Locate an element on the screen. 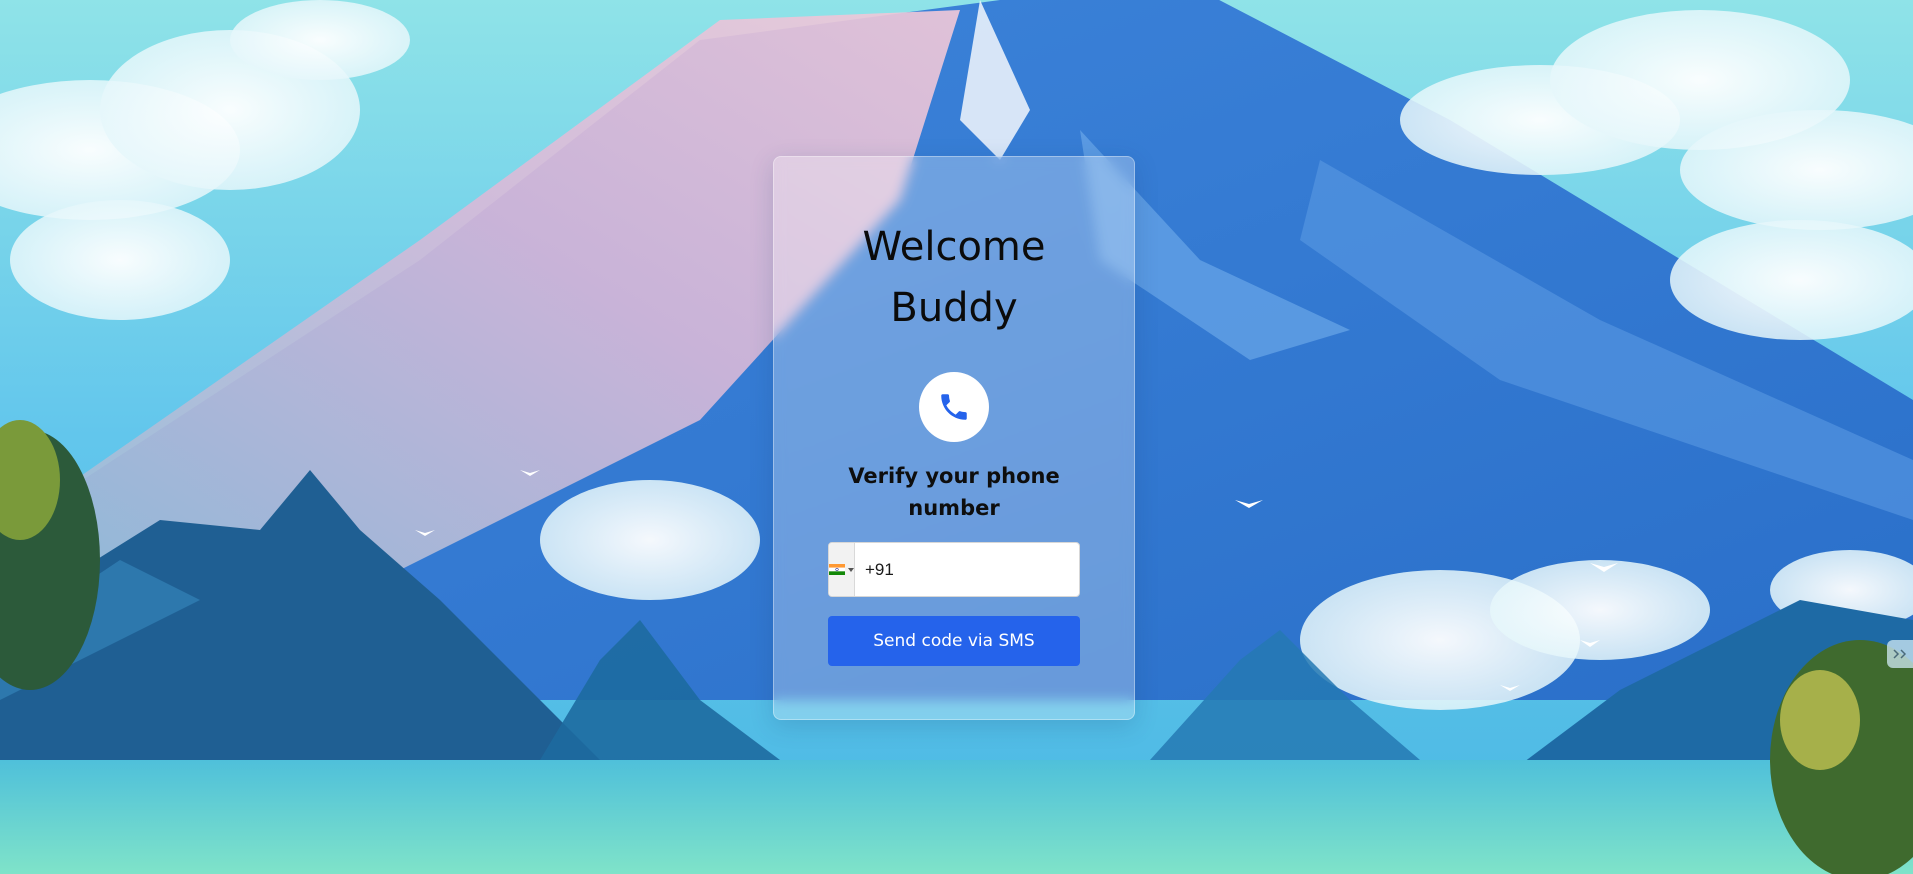  country-code-select is located at coordinates (842, 569).